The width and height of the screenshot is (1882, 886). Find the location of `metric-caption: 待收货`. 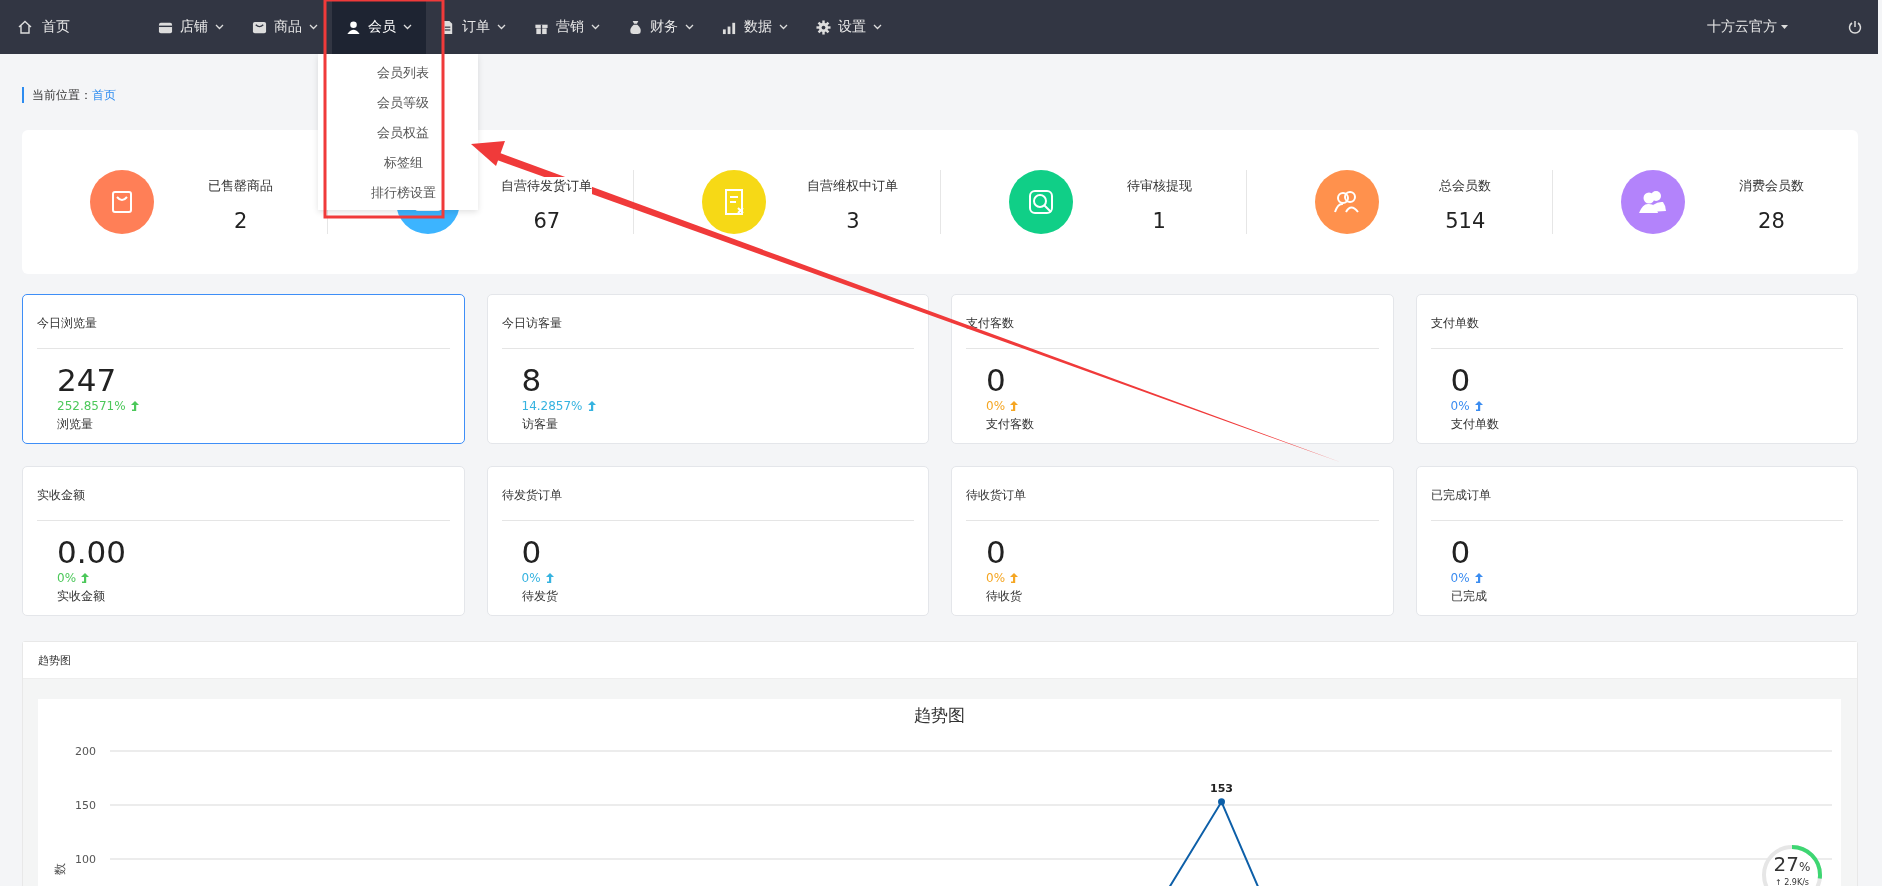

metric-caption: 待收货 is located at coordinates (1004, 596).